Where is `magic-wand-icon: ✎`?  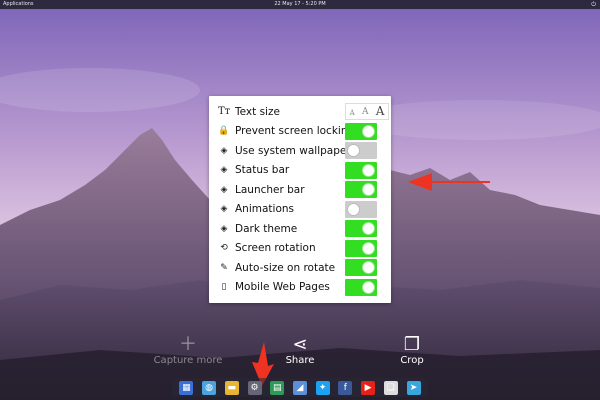 magic-wand-icon: ✎ is located at coordinates (224, 267).